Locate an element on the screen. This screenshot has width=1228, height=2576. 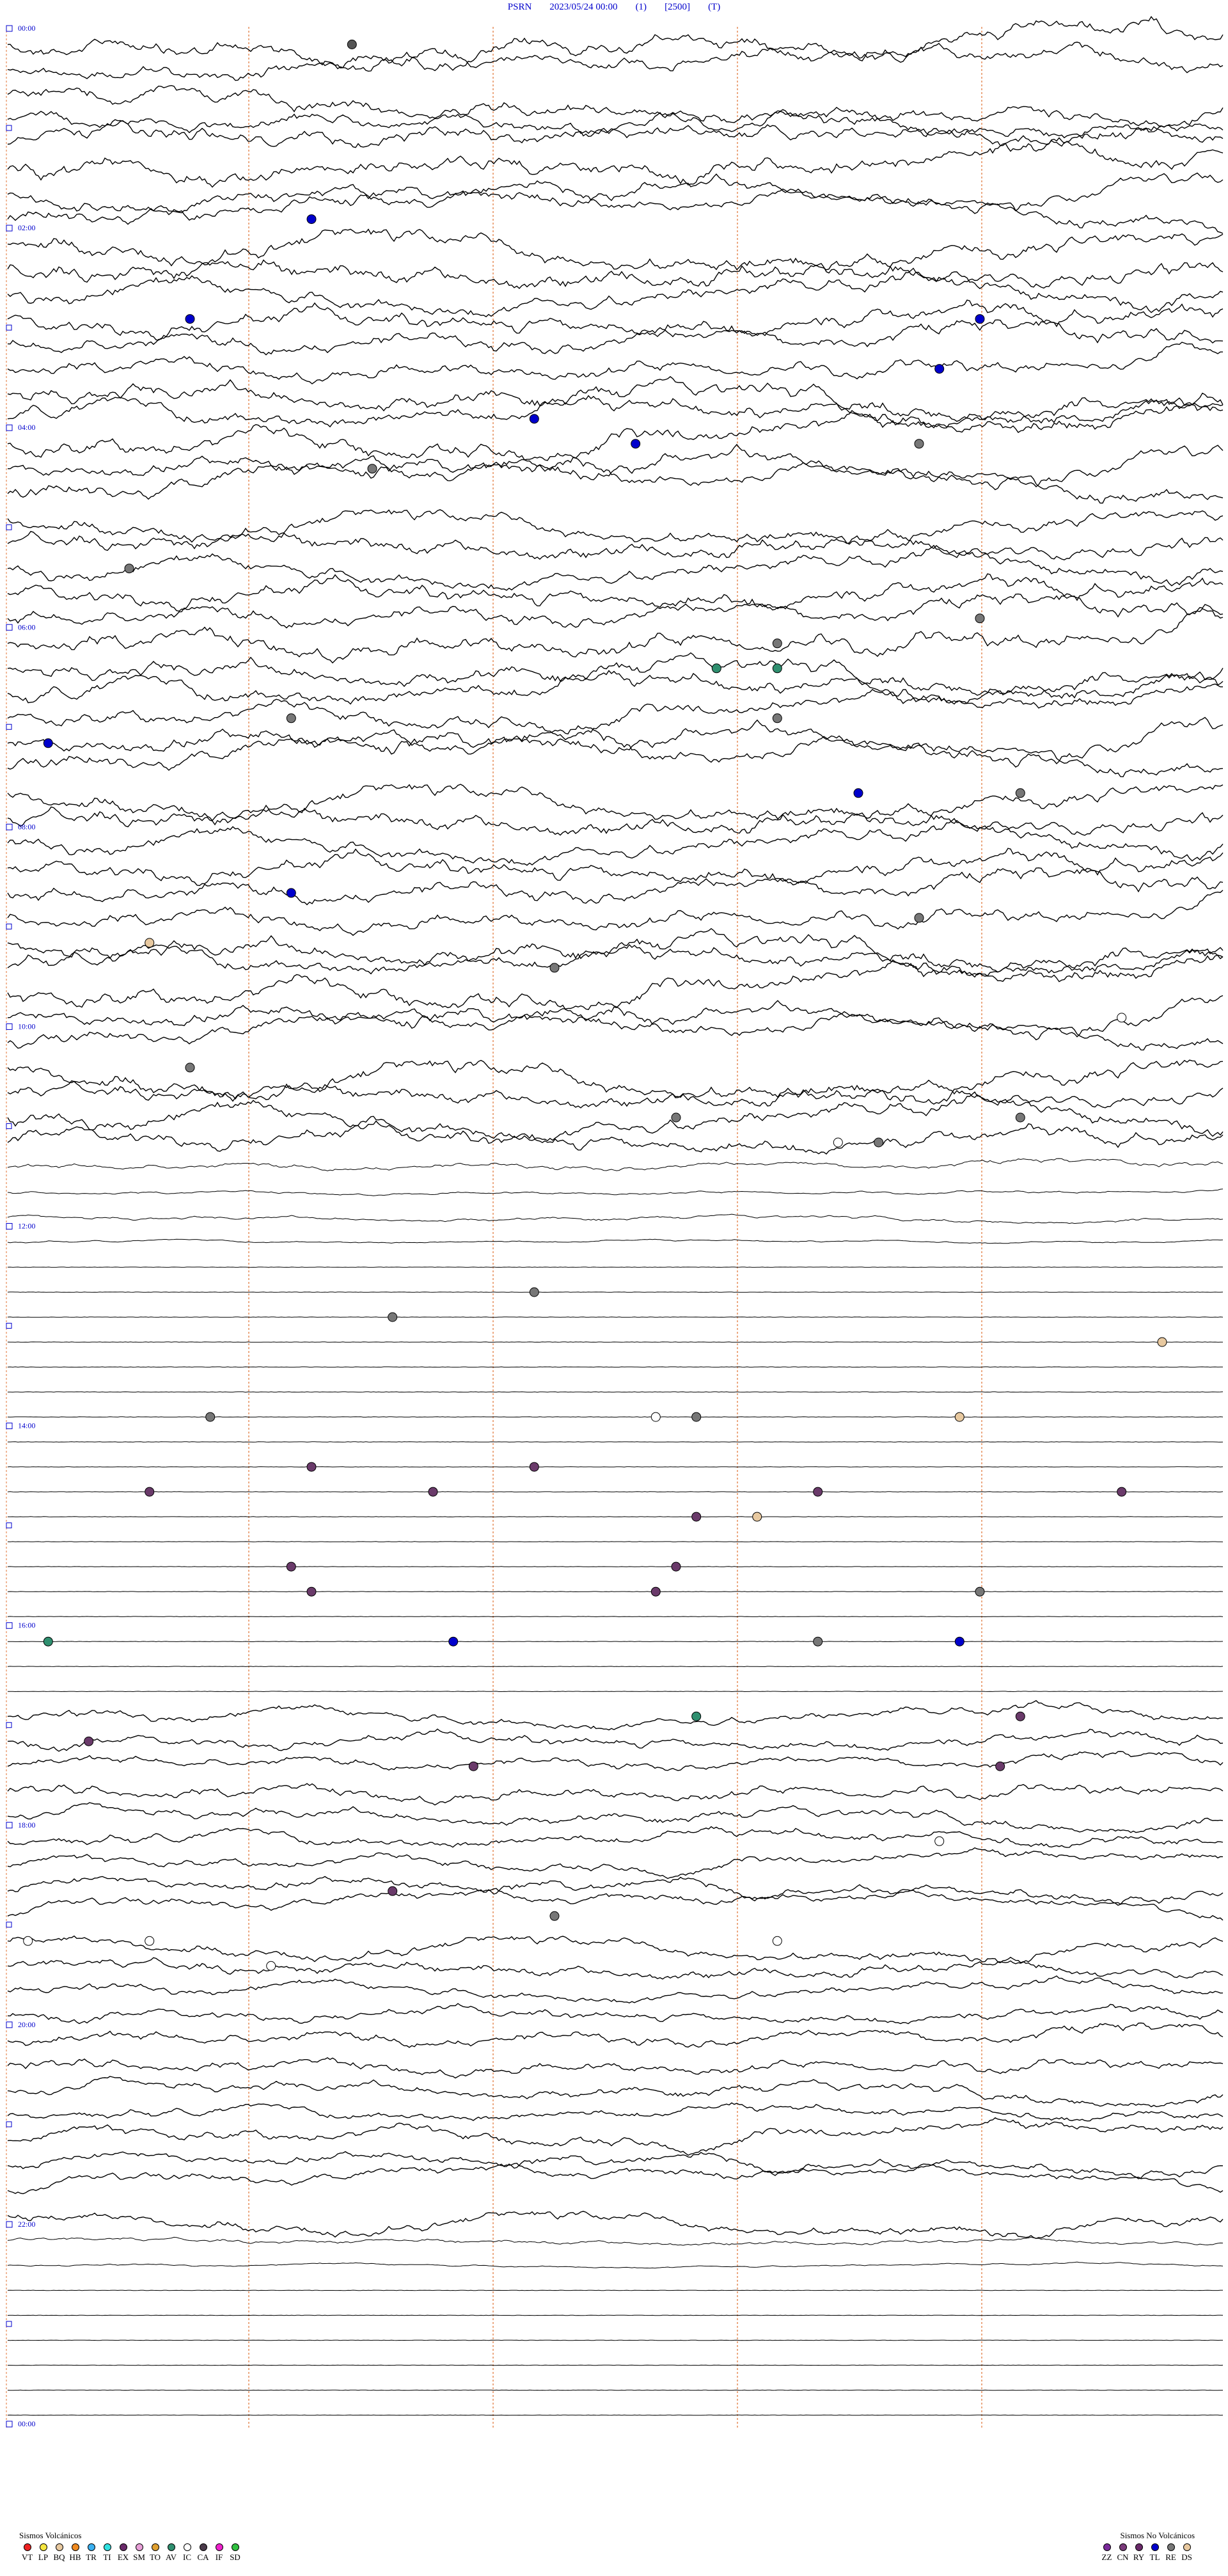
legend-volcanic-dot-to is located at coordinates (155, 2547).